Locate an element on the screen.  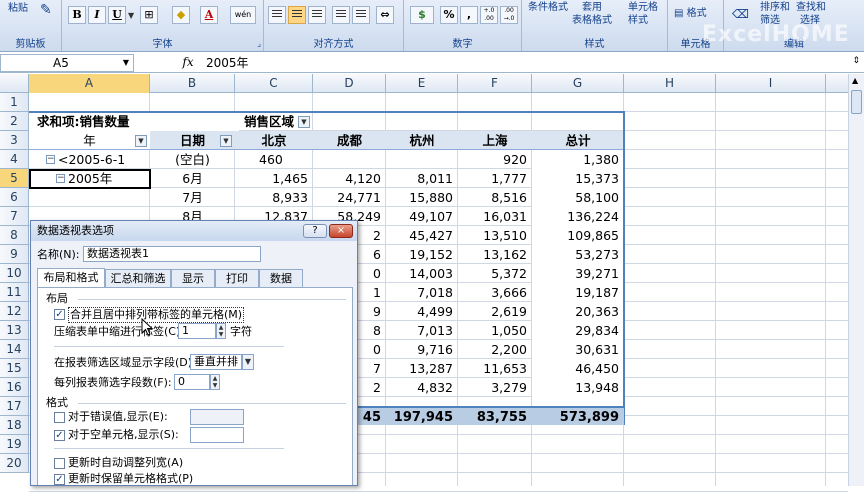
value-cell: 49,107 is located at coordinates (422, 216).